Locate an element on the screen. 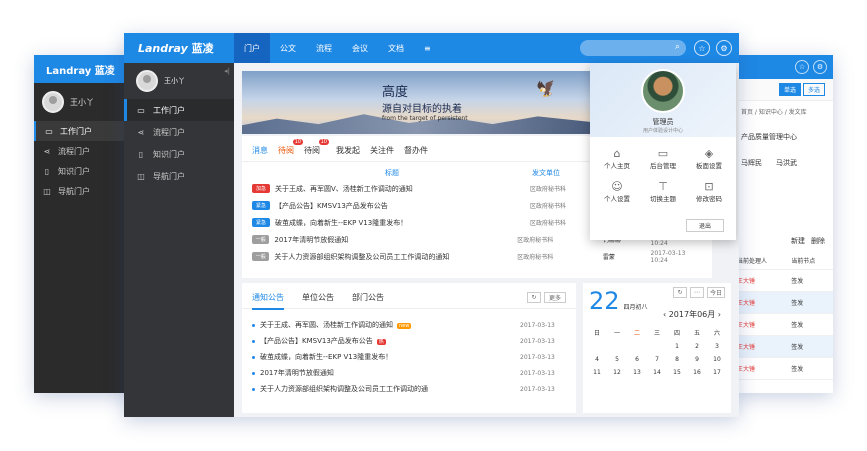  notice-date: 2017-03-13 is located at coordinates (537, 325).